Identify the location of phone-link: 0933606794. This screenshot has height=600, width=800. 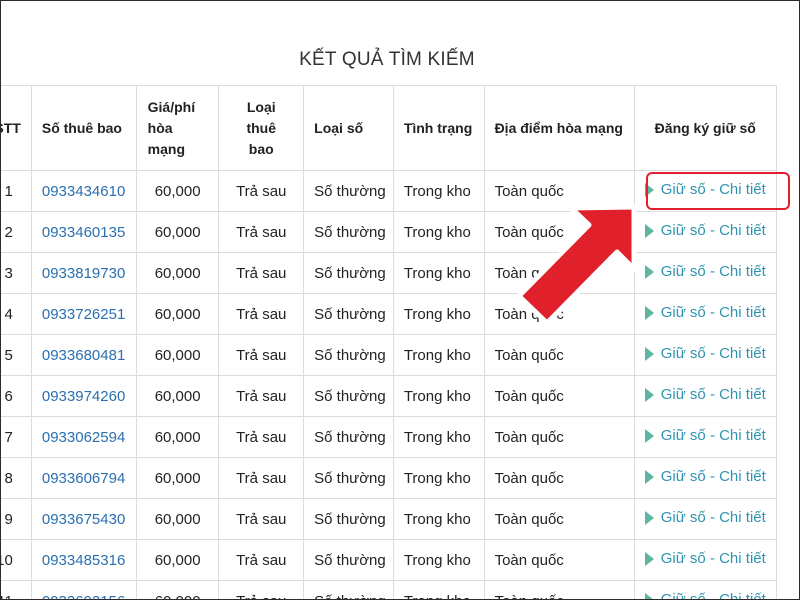
(83, 478).